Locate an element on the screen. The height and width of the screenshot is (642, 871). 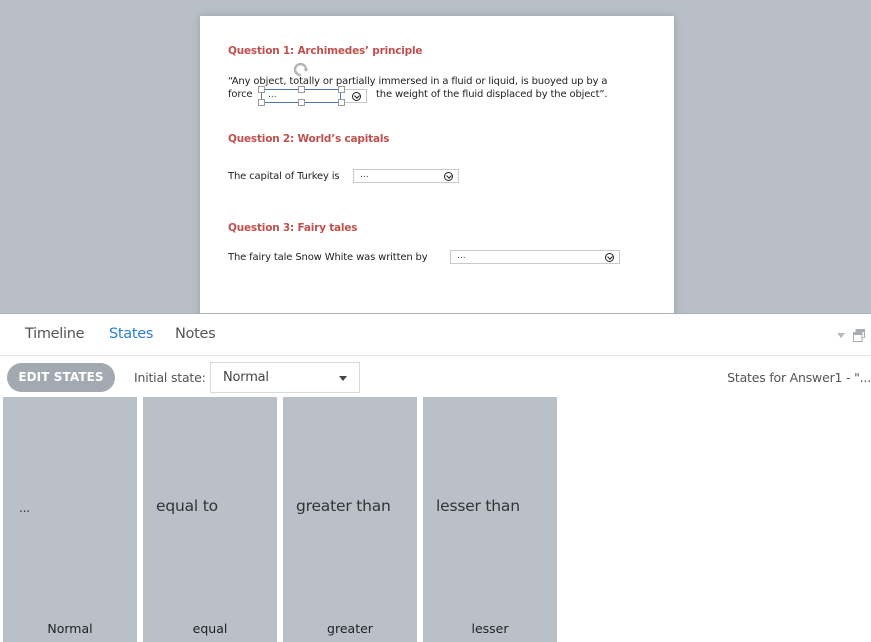
panel-tab-bar: Timeline States Notes is located at coordinates (435, 335).